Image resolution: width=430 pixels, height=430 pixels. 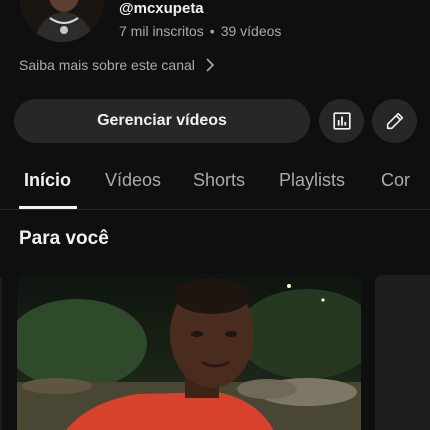 What do you see at coordinates (64, 238) in the screenshot?
I see `section-title: Para você` at bounding box center [64, 238].